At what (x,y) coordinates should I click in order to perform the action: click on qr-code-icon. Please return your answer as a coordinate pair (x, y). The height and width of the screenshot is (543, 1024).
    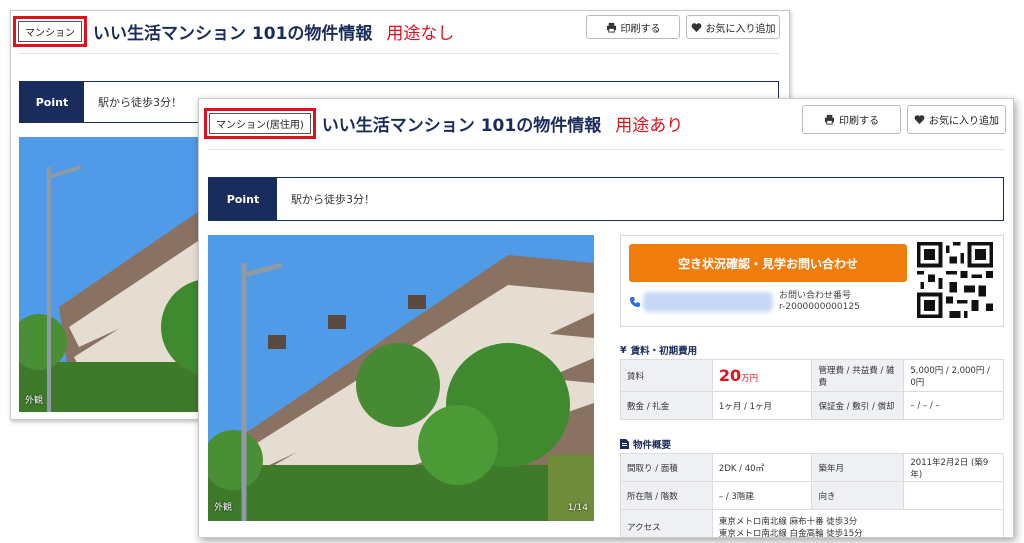
    Looking at the image, I should click on (955, 280).